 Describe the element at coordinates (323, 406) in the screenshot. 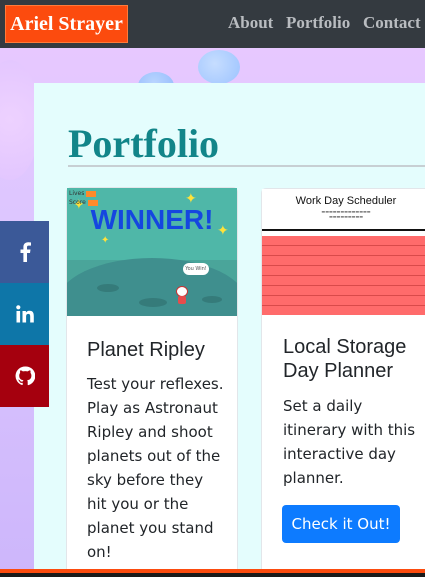

I see `card-text-line: Set a daily` at that location.